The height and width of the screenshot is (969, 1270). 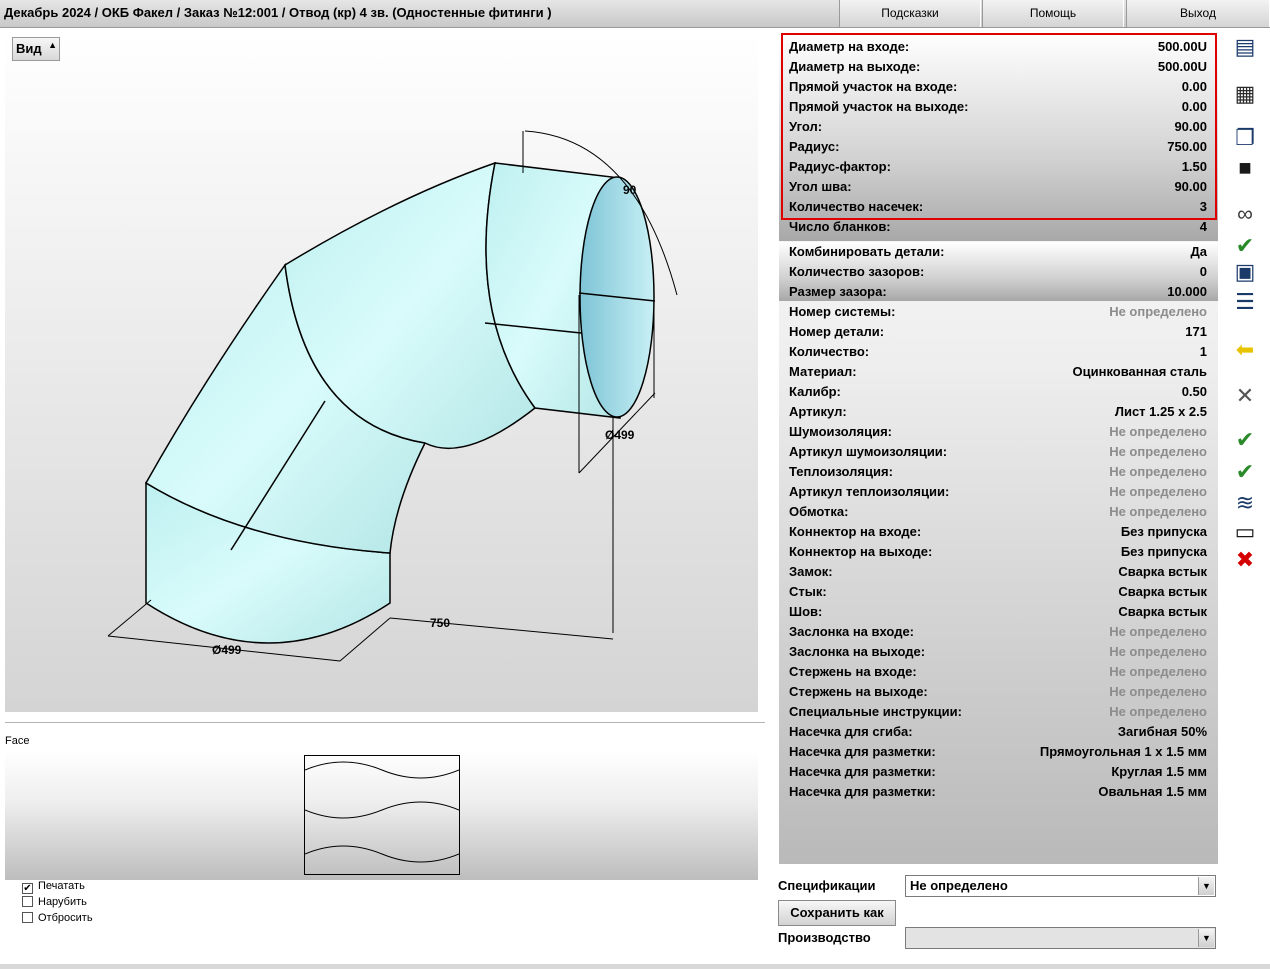 I want to click on property-row: Стержень на входе: Не определено, so click(x=998, y=672).